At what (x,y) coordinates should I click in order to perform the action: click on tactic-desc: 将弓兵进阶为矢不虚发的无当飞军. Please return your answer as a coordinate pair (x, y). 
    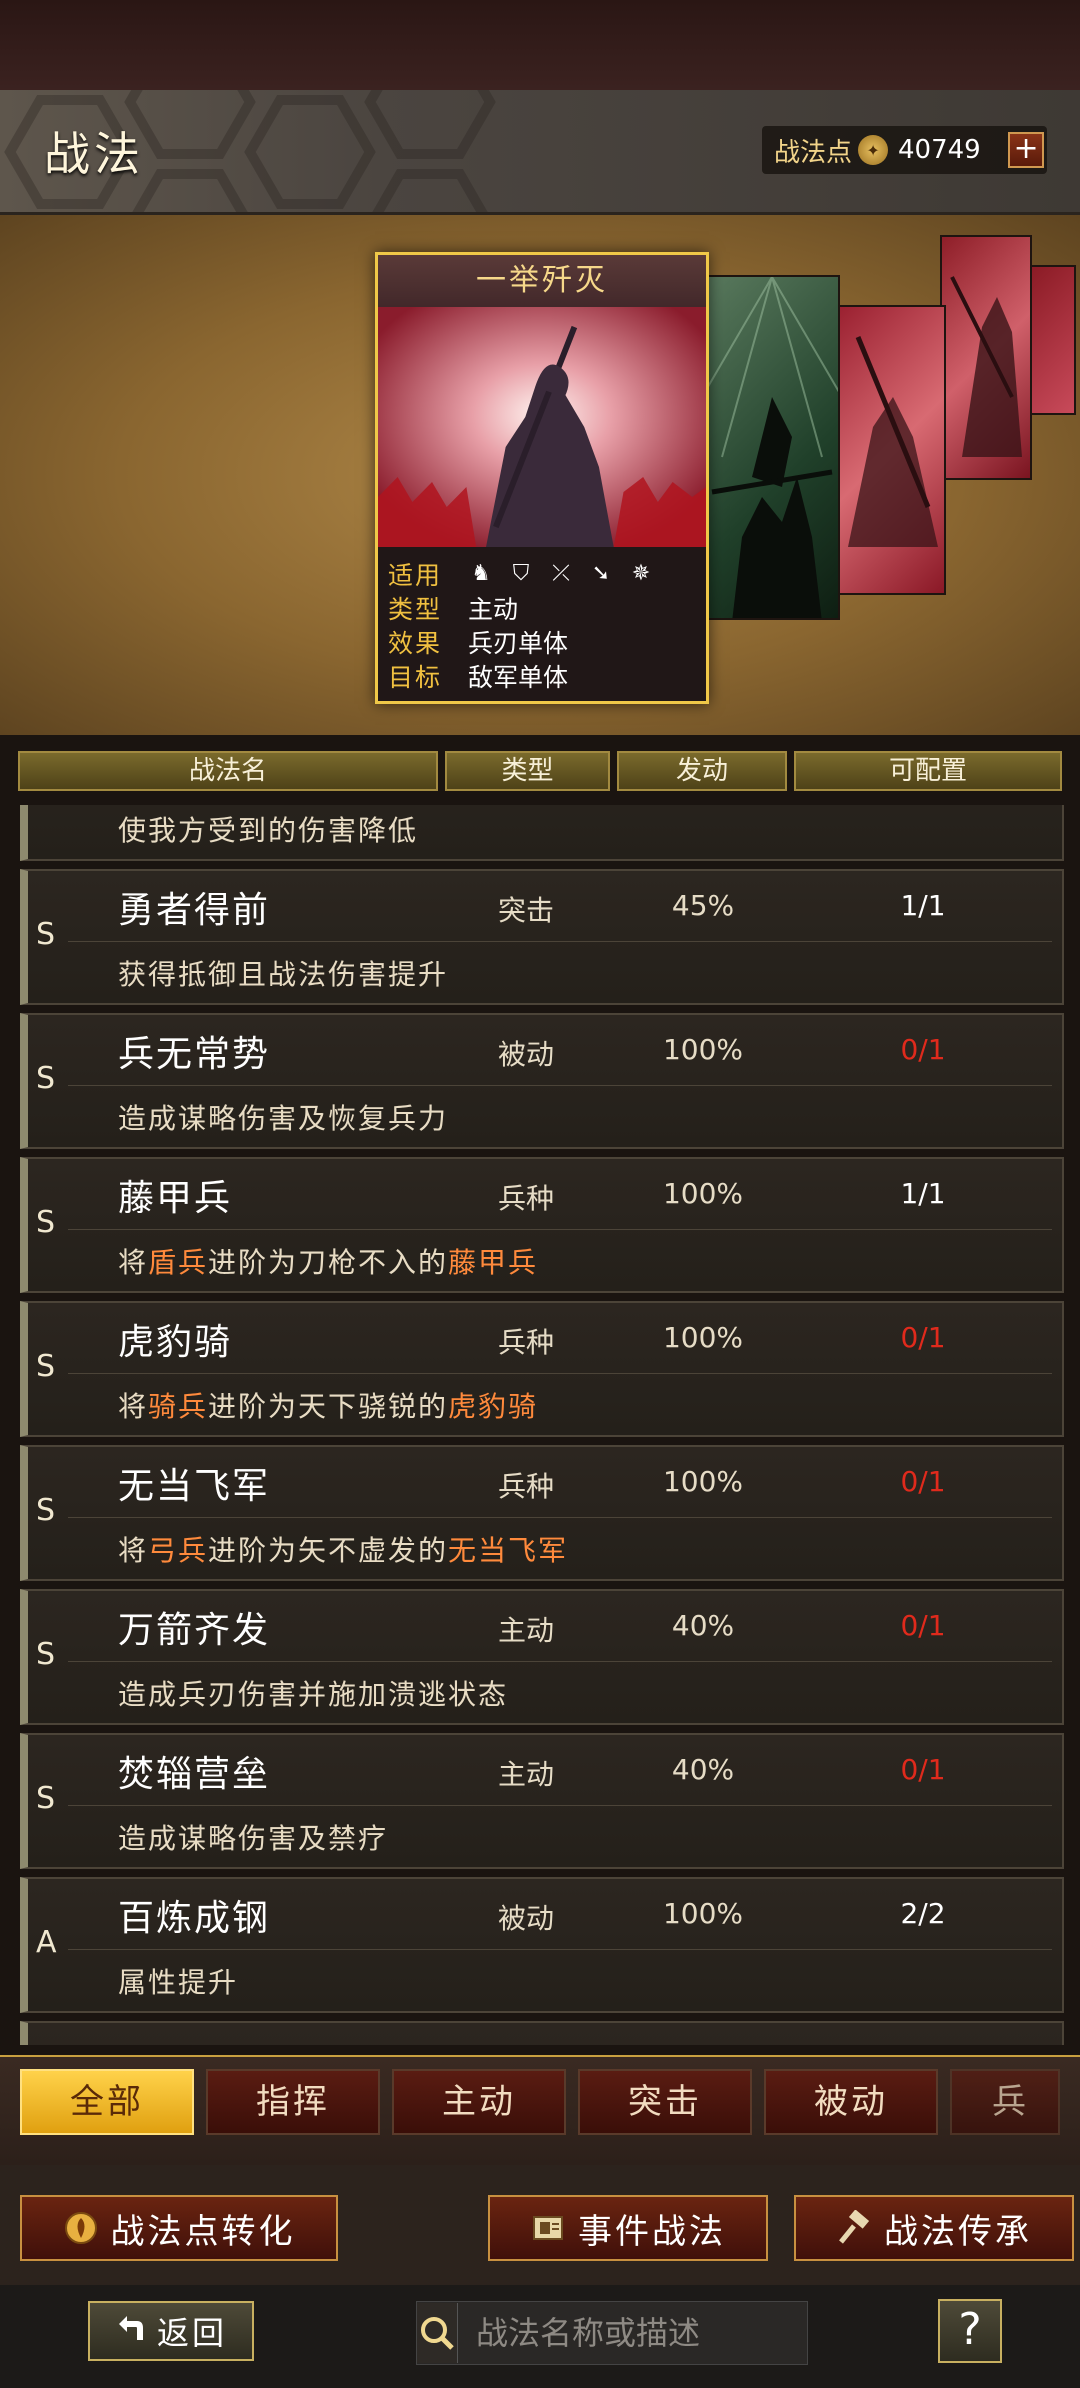
    Looking at the image, I should click on (343, 1549).